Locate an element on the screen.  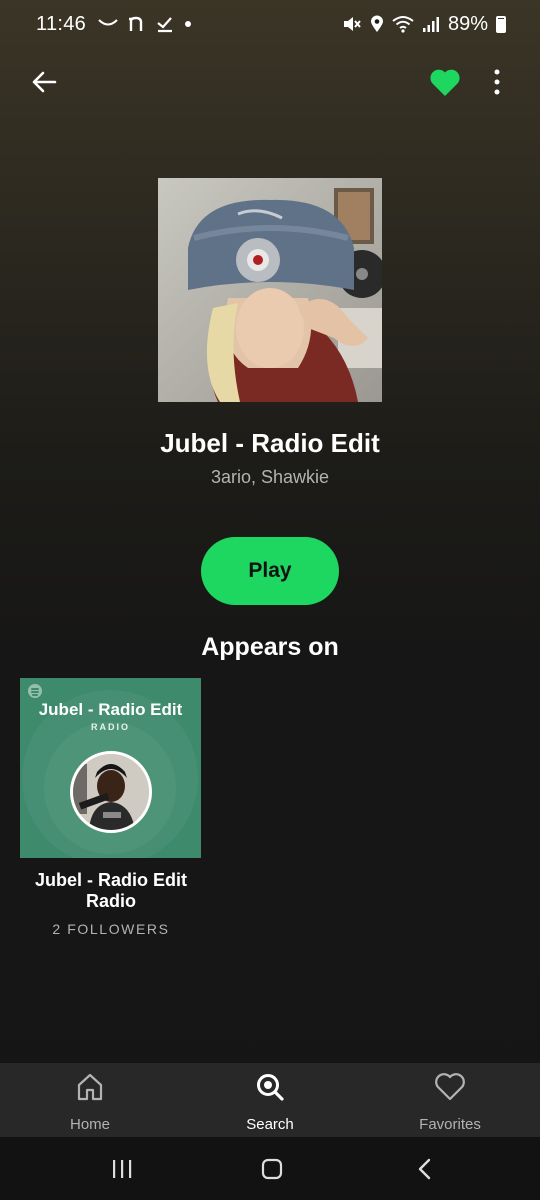
home-icon is located at coordinates (90, 1087).